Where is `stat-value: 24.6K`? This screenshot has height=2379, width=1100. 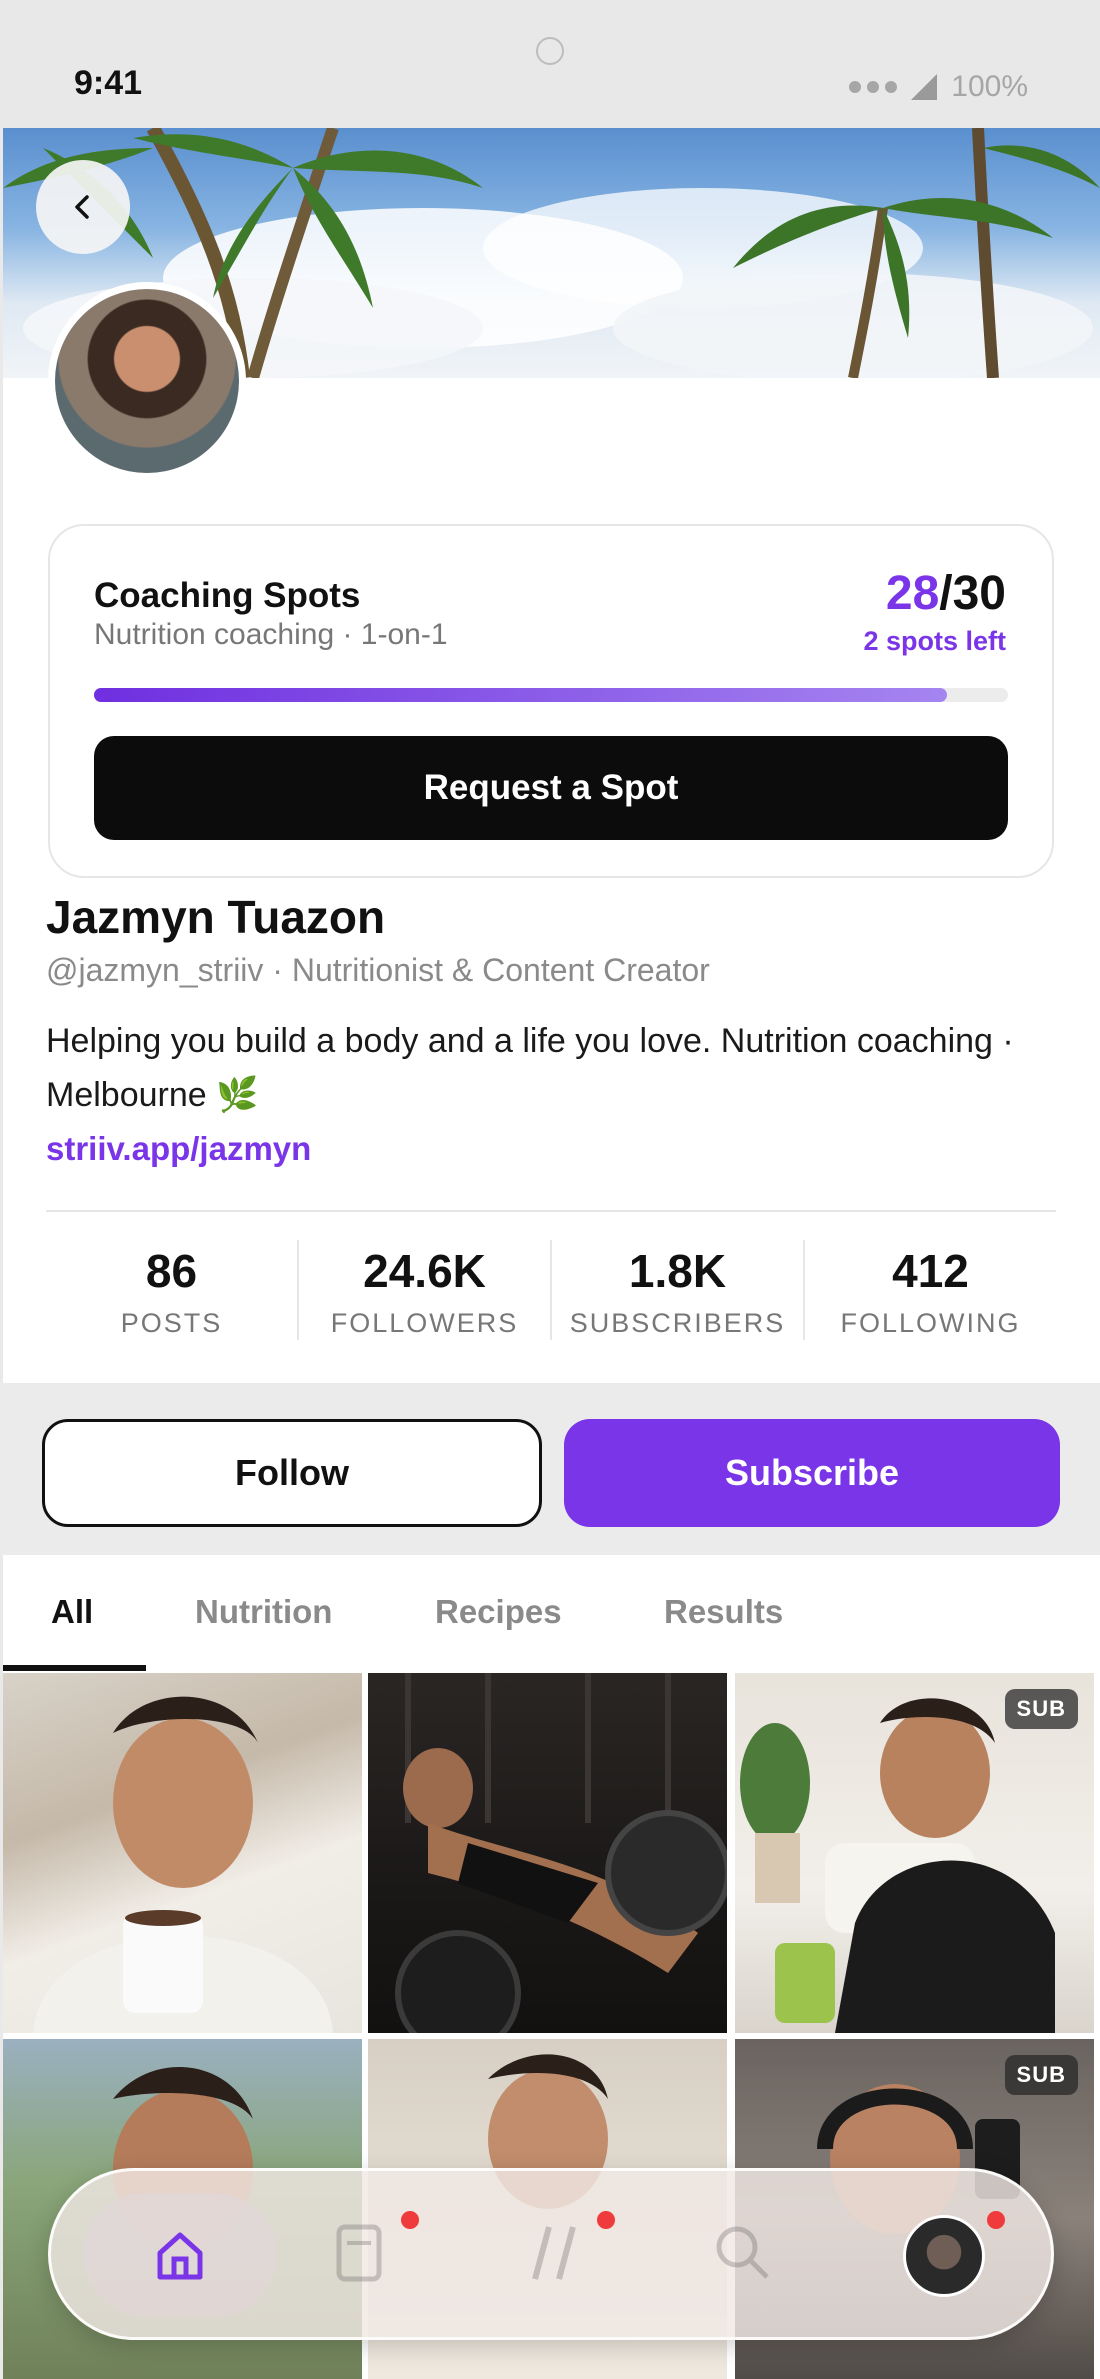
stat-value: 24.6K is located at coordinates (424, 1271).